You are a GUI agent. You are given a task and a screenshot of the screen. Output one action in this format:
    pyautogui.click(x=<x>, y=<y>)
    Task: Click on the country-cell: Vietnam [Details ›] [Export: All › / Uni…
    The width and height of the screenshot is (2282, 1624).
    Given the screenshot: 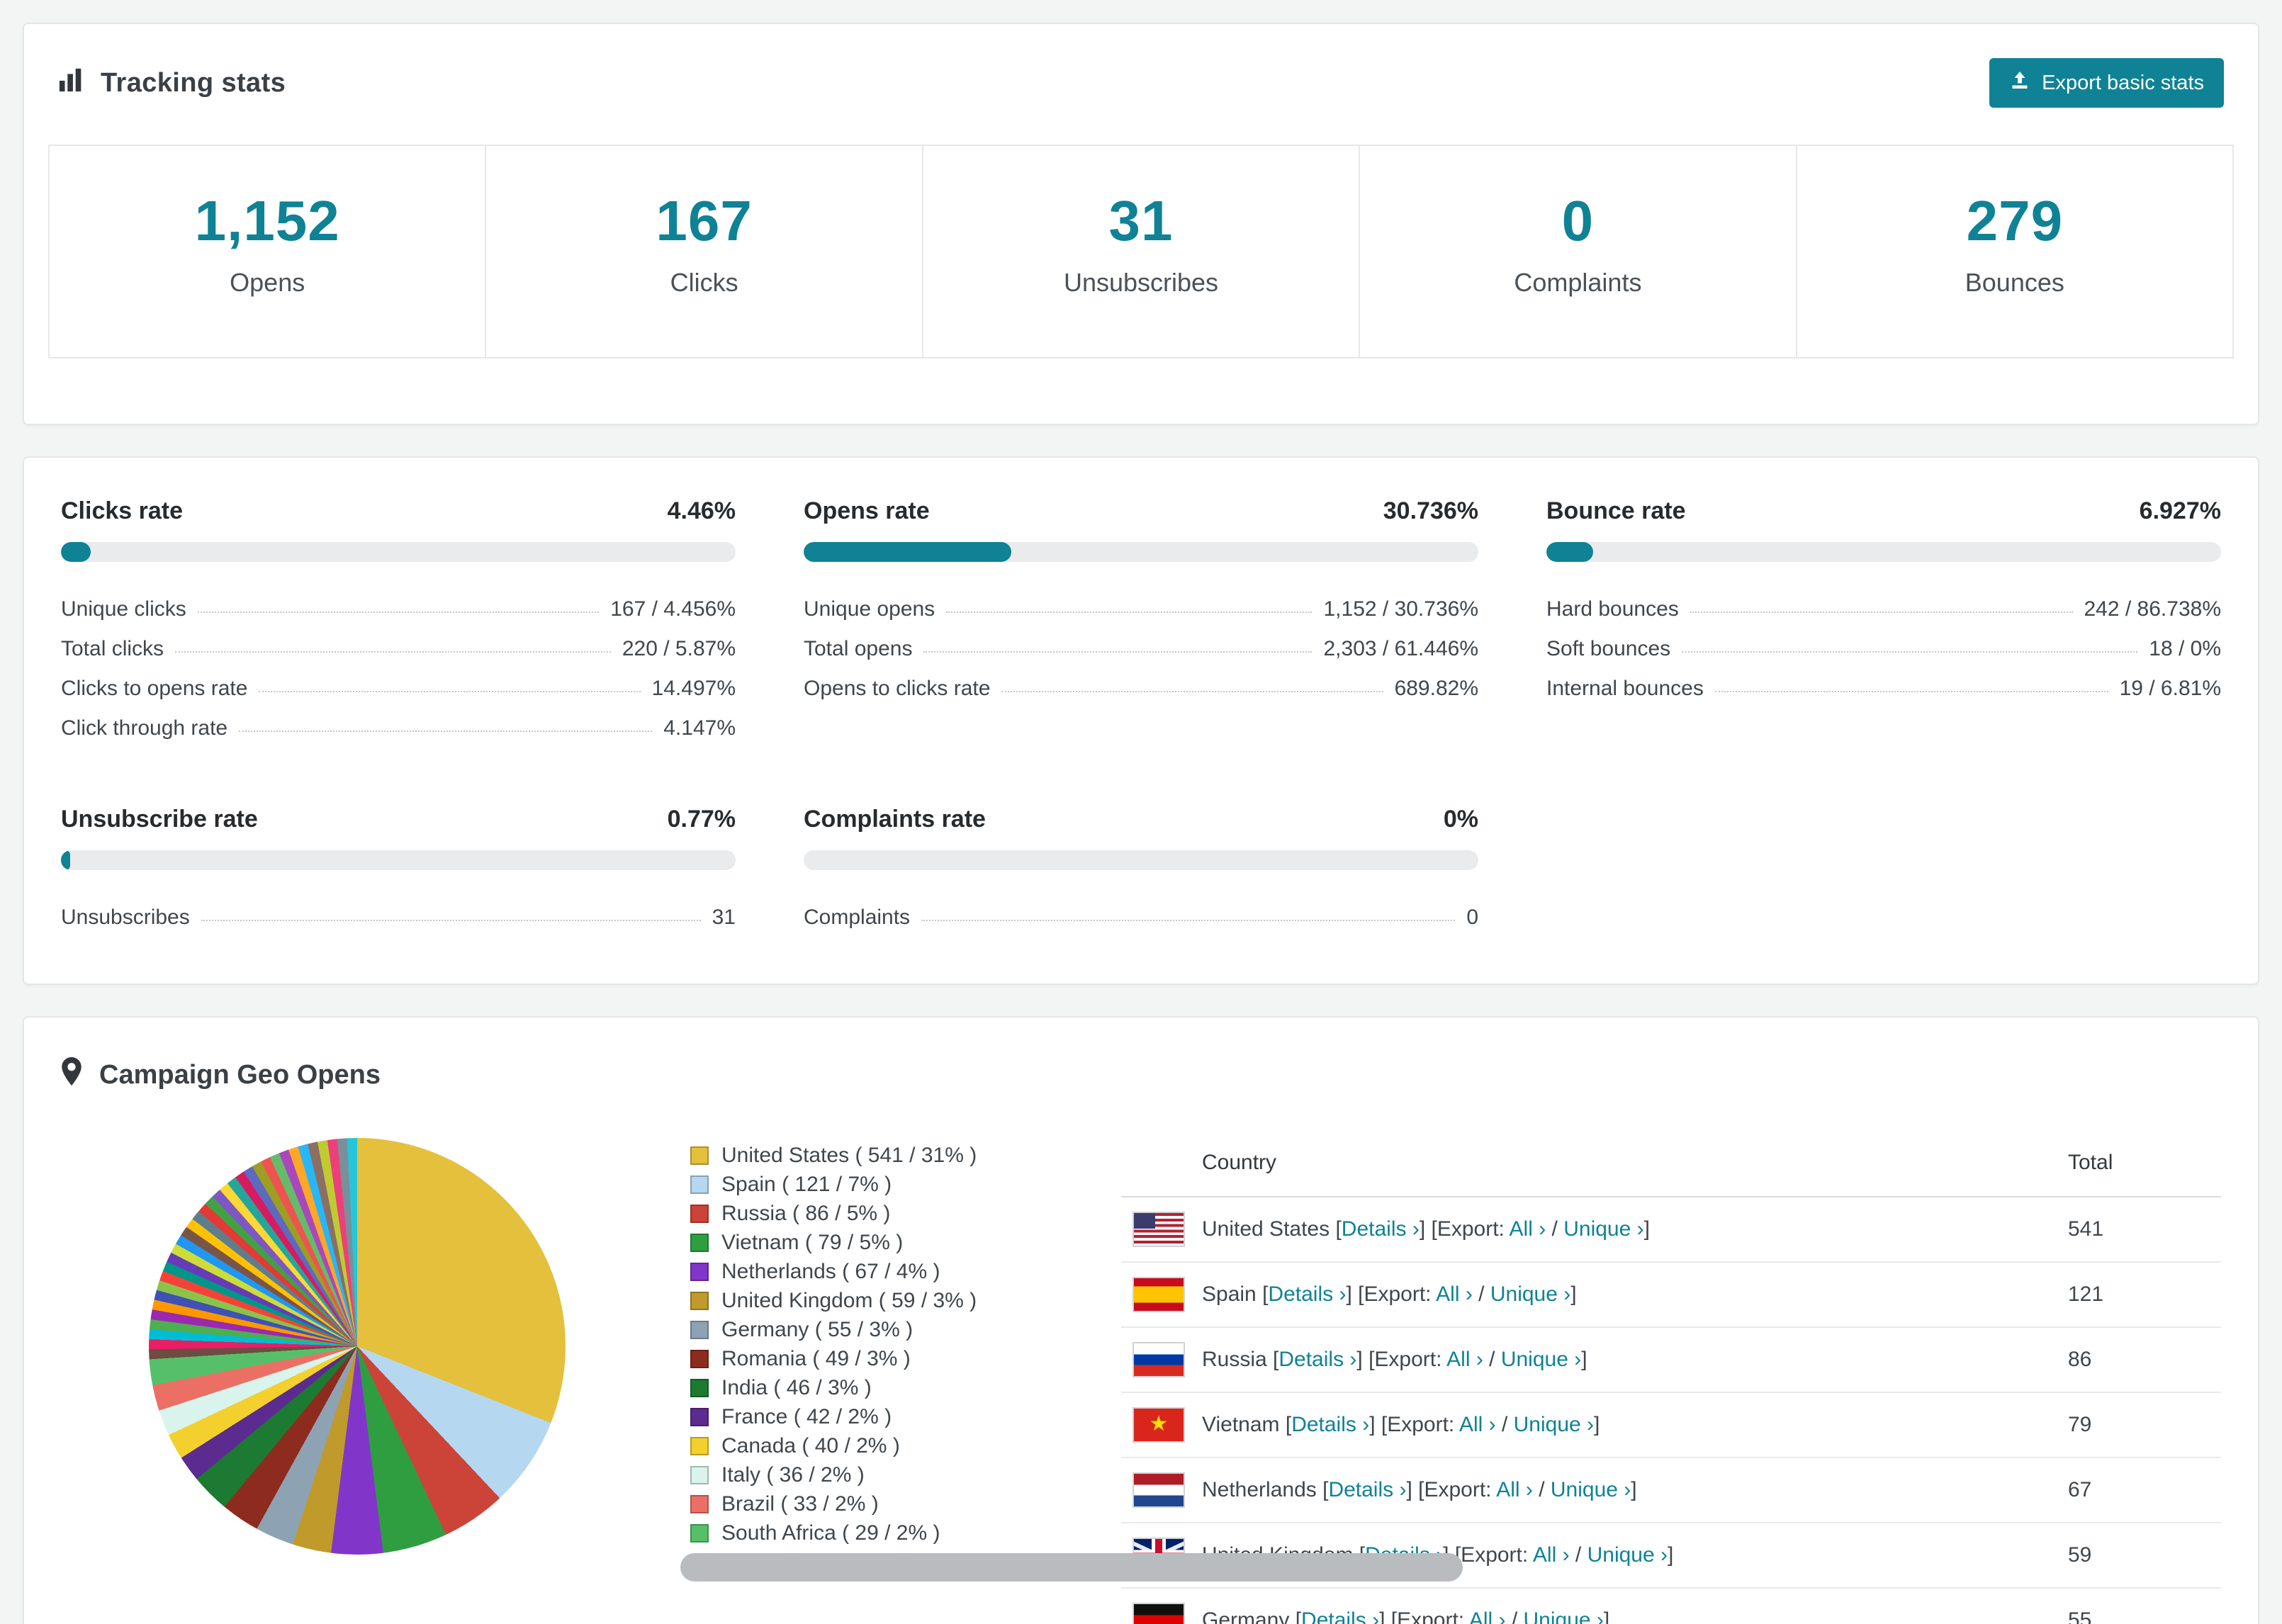 What is the action you would take?
    pyautogui.click(x=1635, y=1425)
    